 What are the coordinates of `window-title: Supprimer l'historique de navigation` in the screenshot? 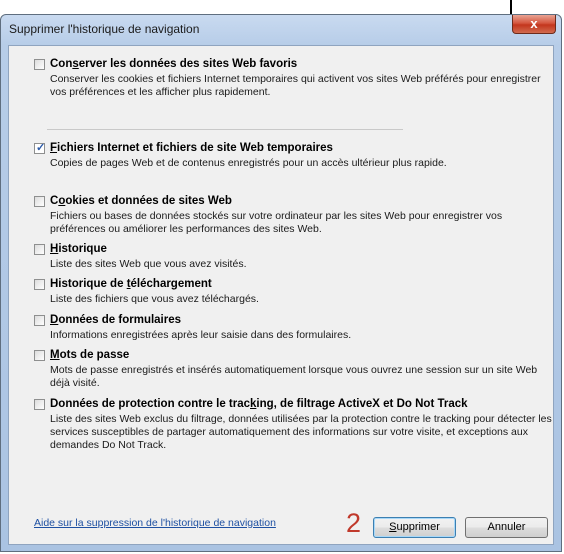 It's located at (104, 29).